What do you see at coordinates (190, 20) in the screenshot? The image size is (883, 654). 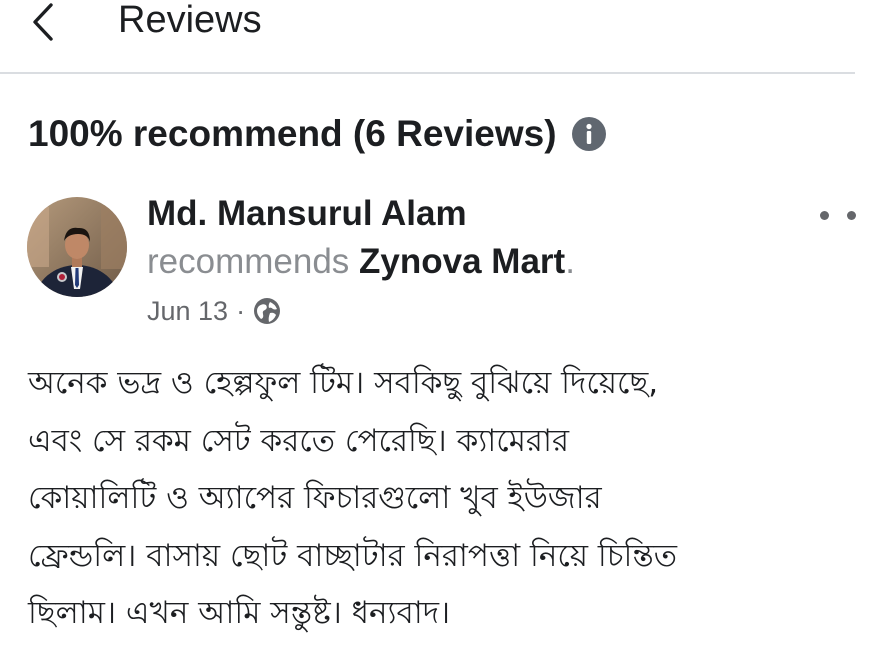 I see `page-title: Reviews` at bounding box center [190, 20].